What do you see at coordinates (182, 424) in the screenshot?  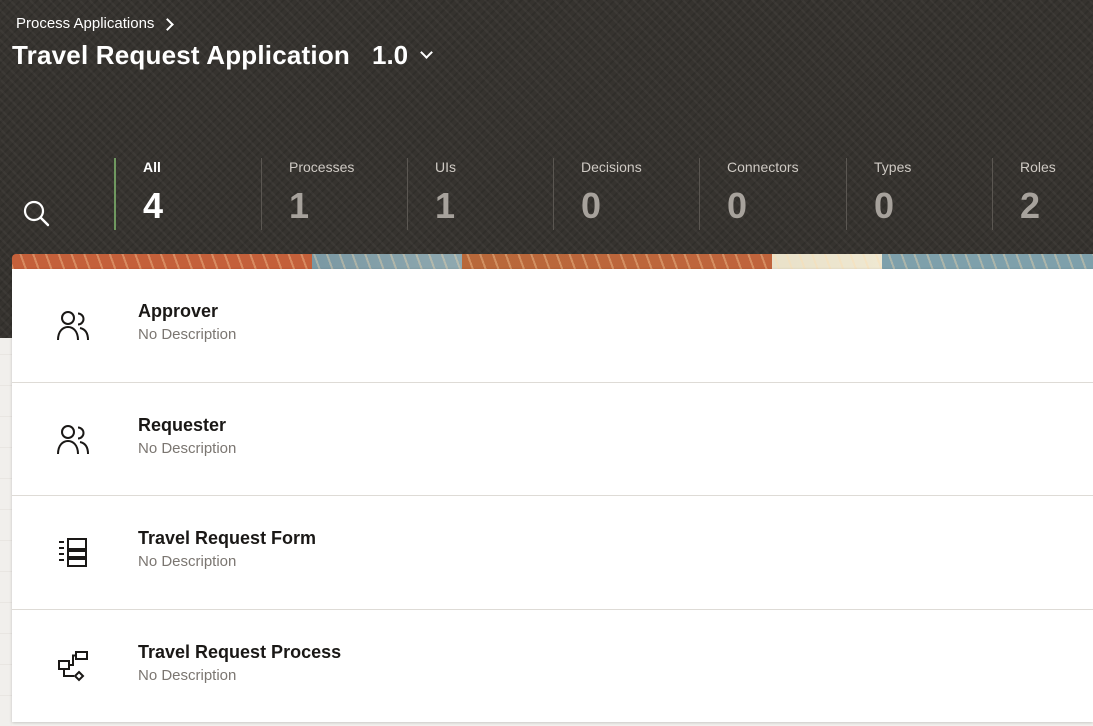 I see `item-title: Requester` at bounding box center [182, 424].